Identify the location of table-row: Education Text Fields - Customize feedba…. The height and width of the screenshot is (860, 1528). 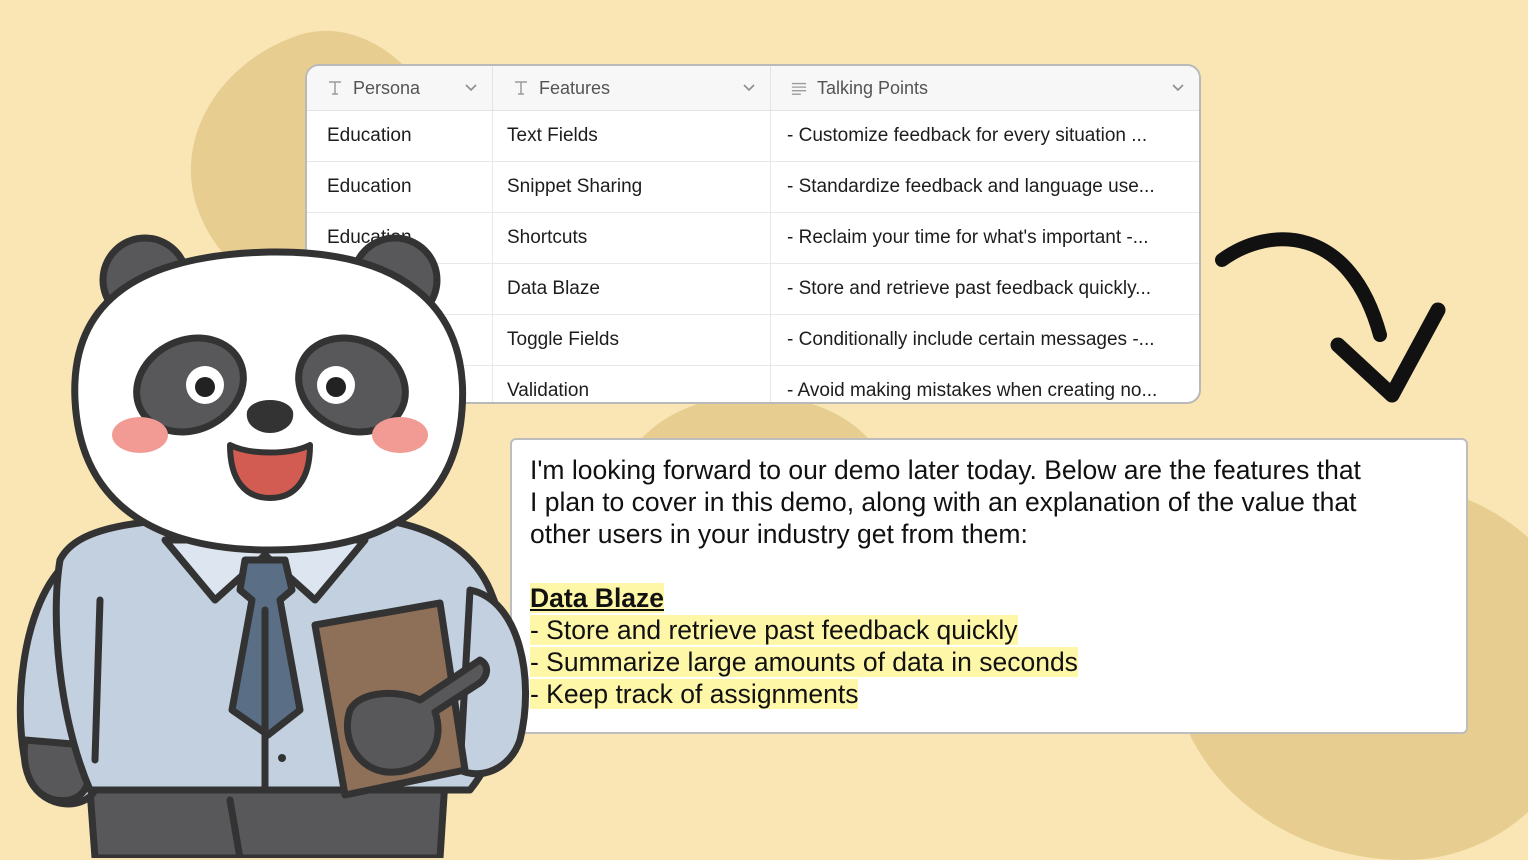
(753, 136).